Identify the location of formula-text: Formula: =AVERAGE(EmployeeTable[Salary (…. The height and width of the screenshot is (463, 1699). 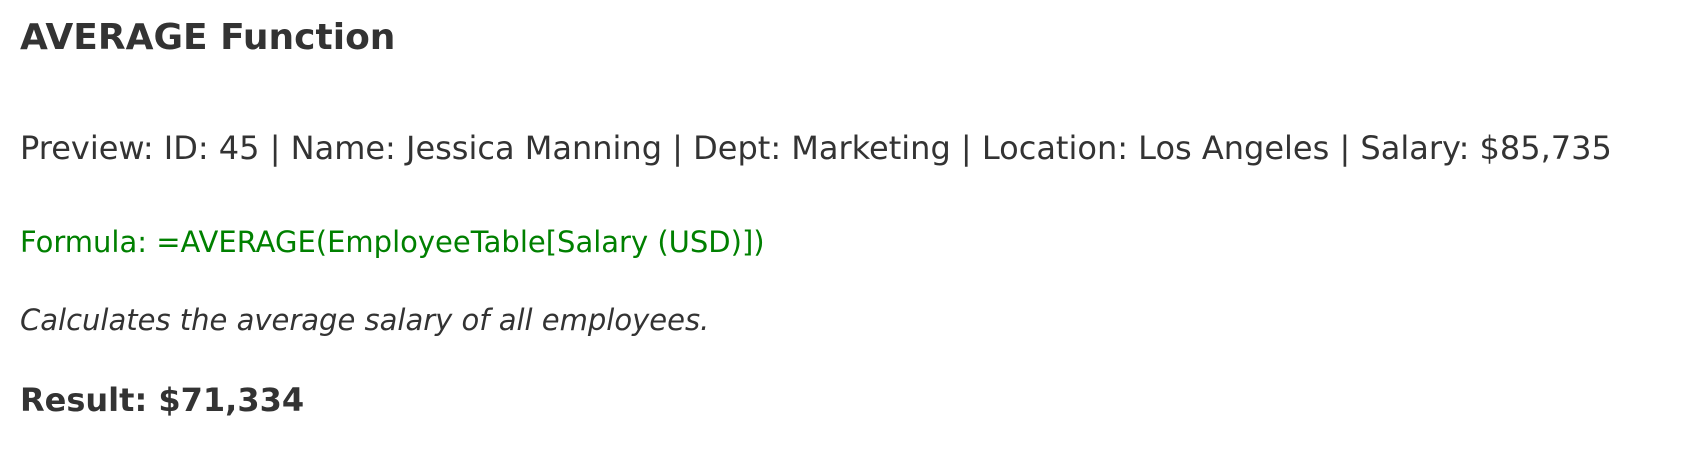
(392, 242).